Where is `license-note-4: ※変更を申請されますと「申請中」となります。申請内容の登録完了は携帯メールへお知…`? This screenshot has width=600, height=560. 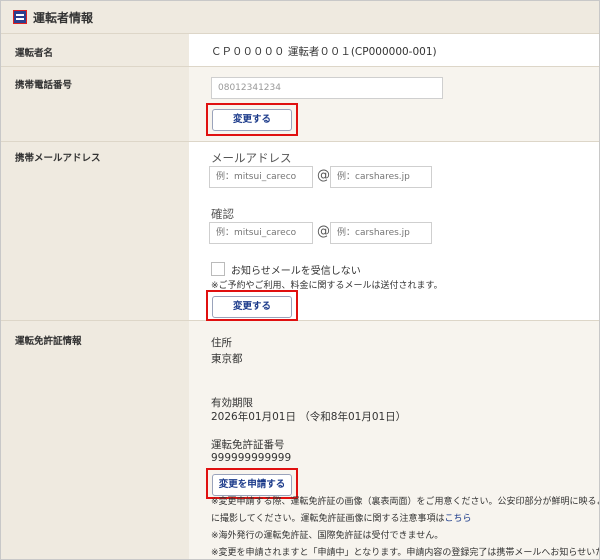 license-note-4: ※変更を申請されますと「申請中」となります。申請内容の登録完了は携帯メールへお知… is located at coordinates (405, 553).